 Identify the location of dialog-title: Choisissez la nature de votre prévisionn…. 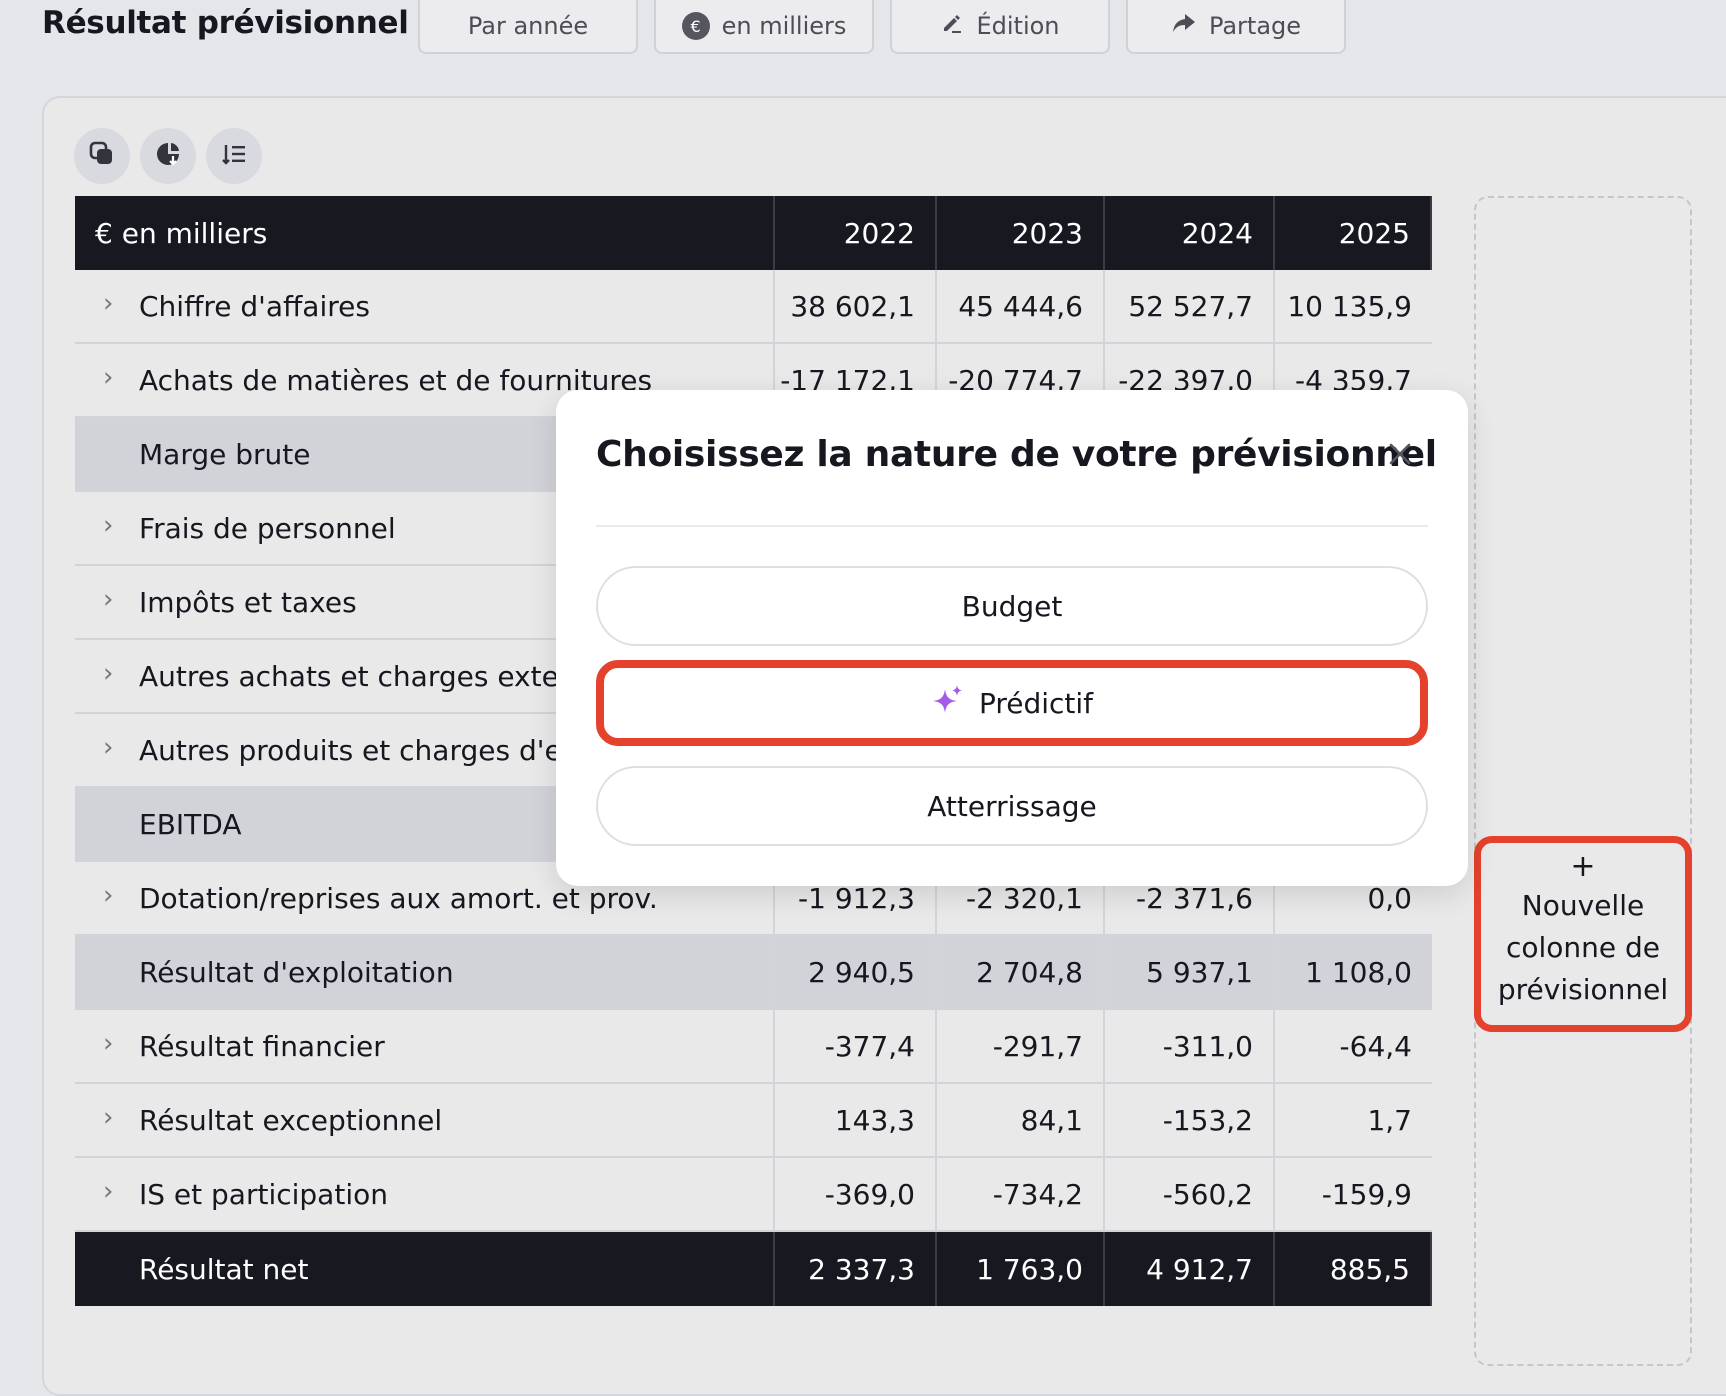
(1016, 454).